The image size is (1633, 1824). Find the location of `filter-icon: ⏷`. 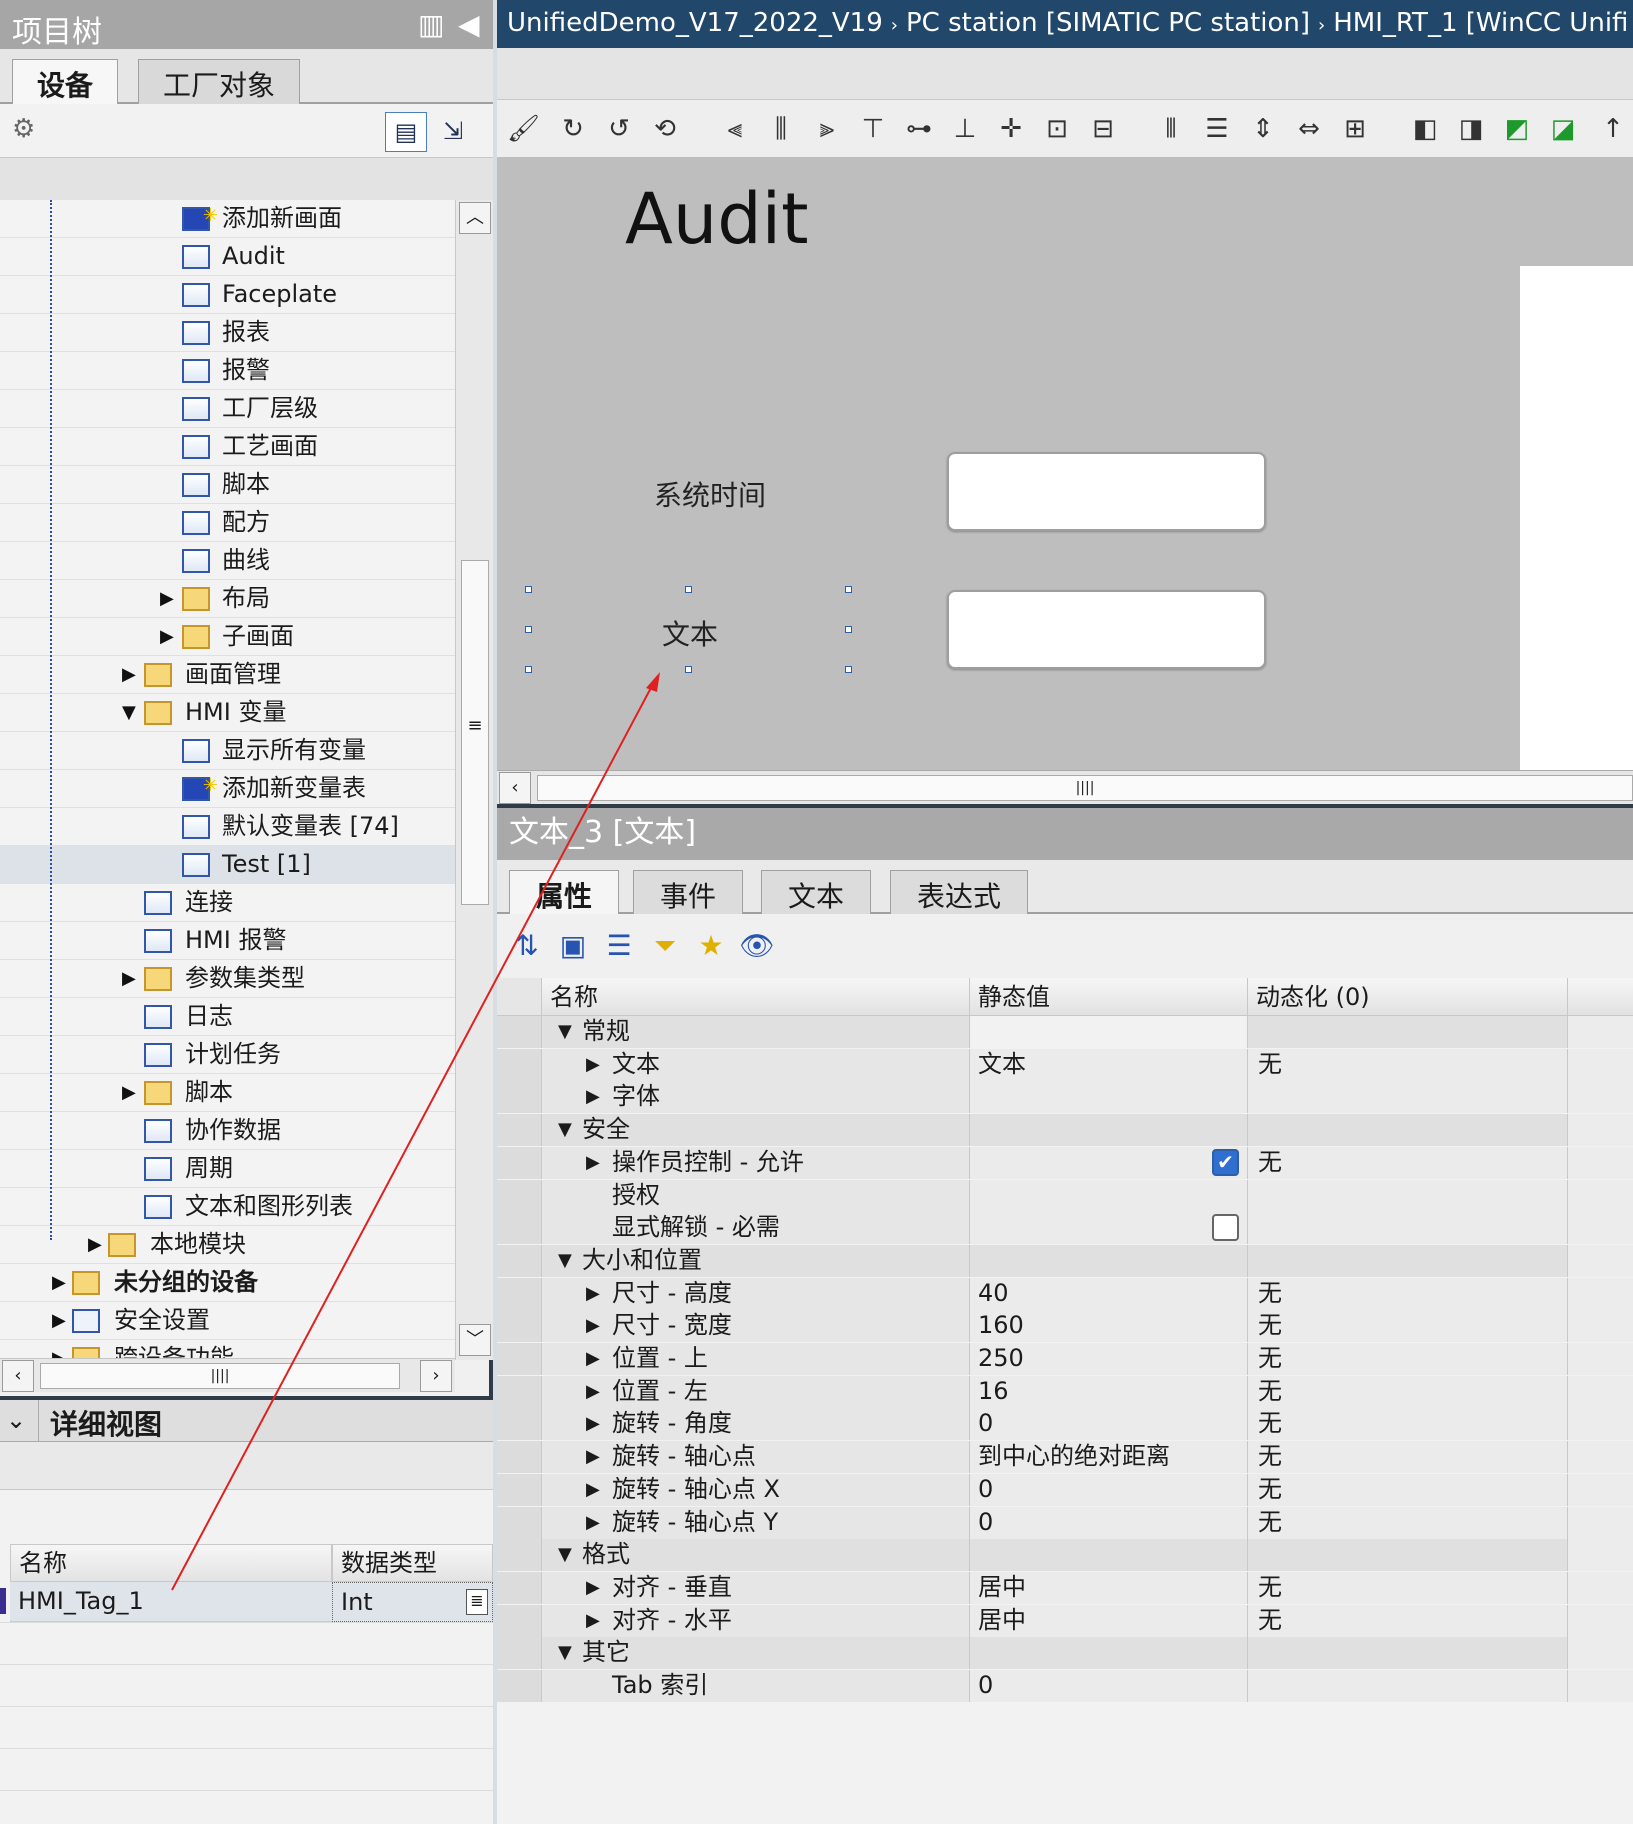

filter-icon: ⏷ is located at coordinates (665, 946).